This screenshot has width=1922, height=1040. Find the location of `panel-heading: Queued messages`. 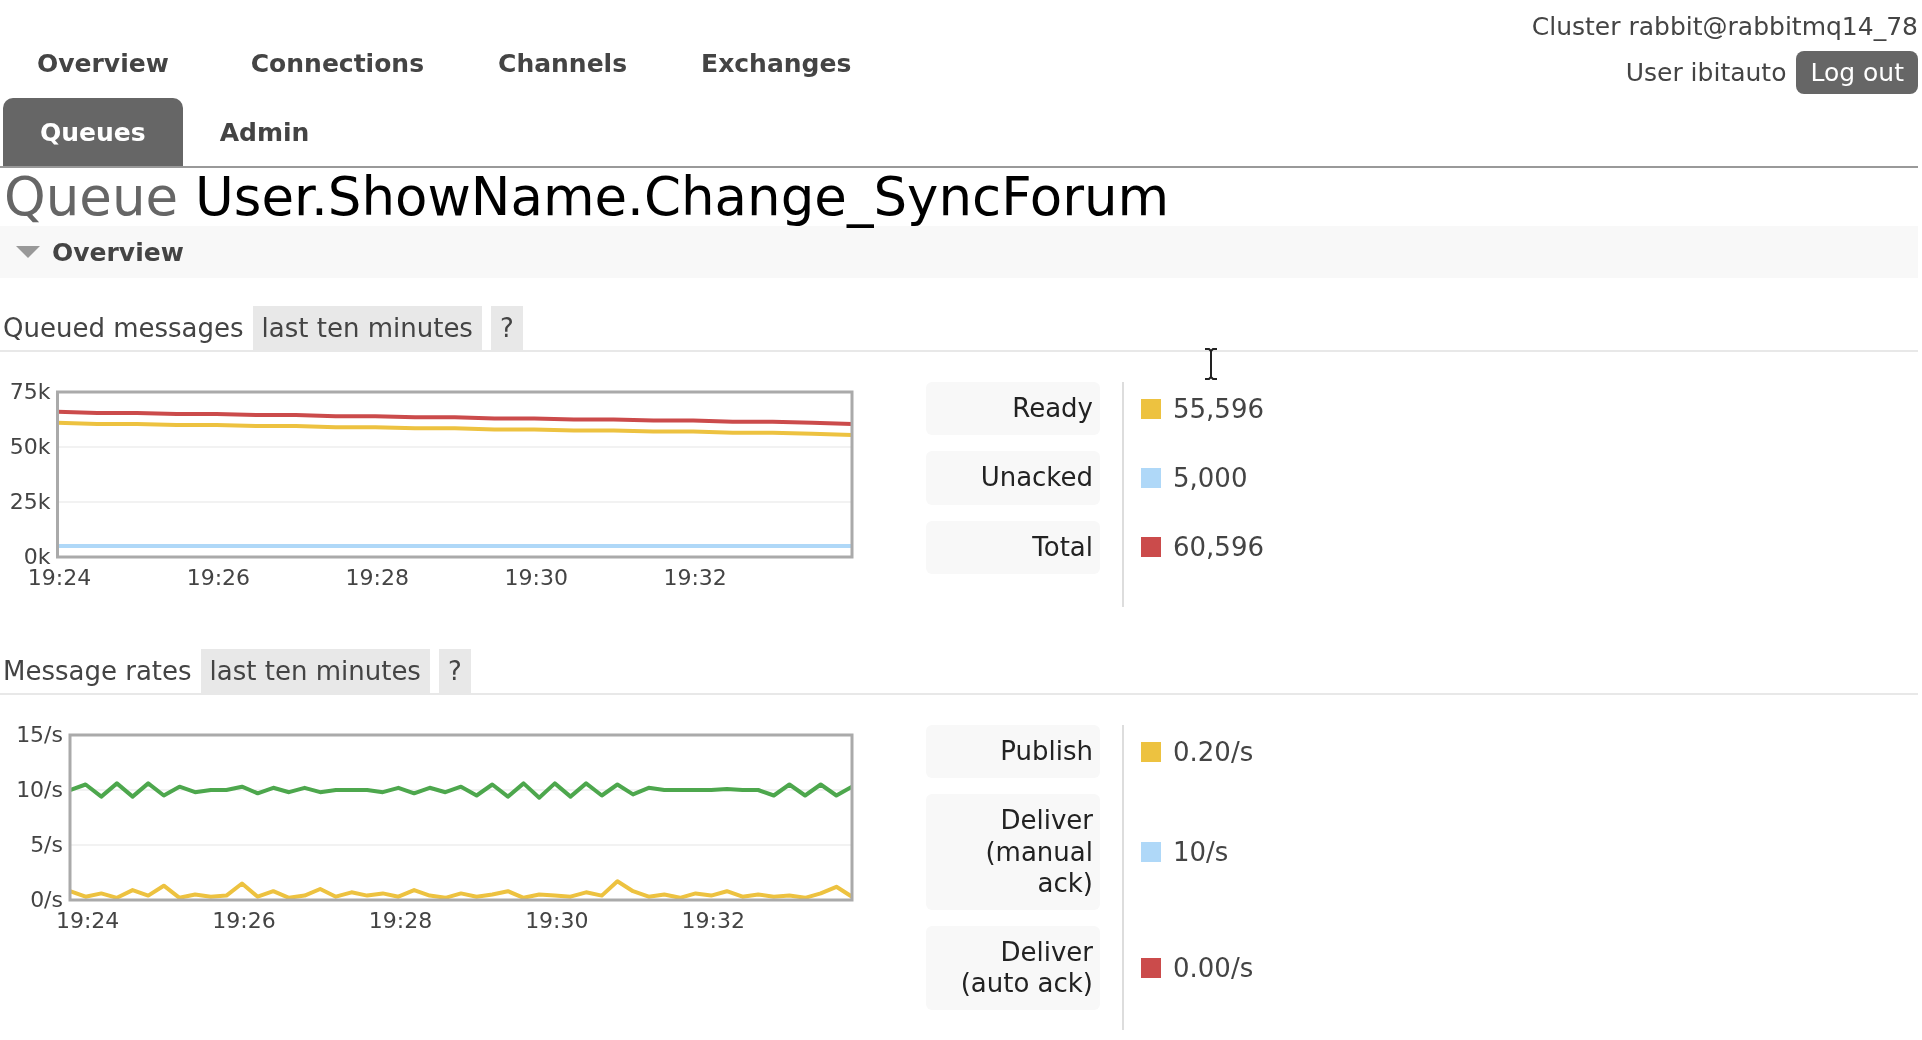

panel-heading: Queued messages is located at coordinates (123, 328).